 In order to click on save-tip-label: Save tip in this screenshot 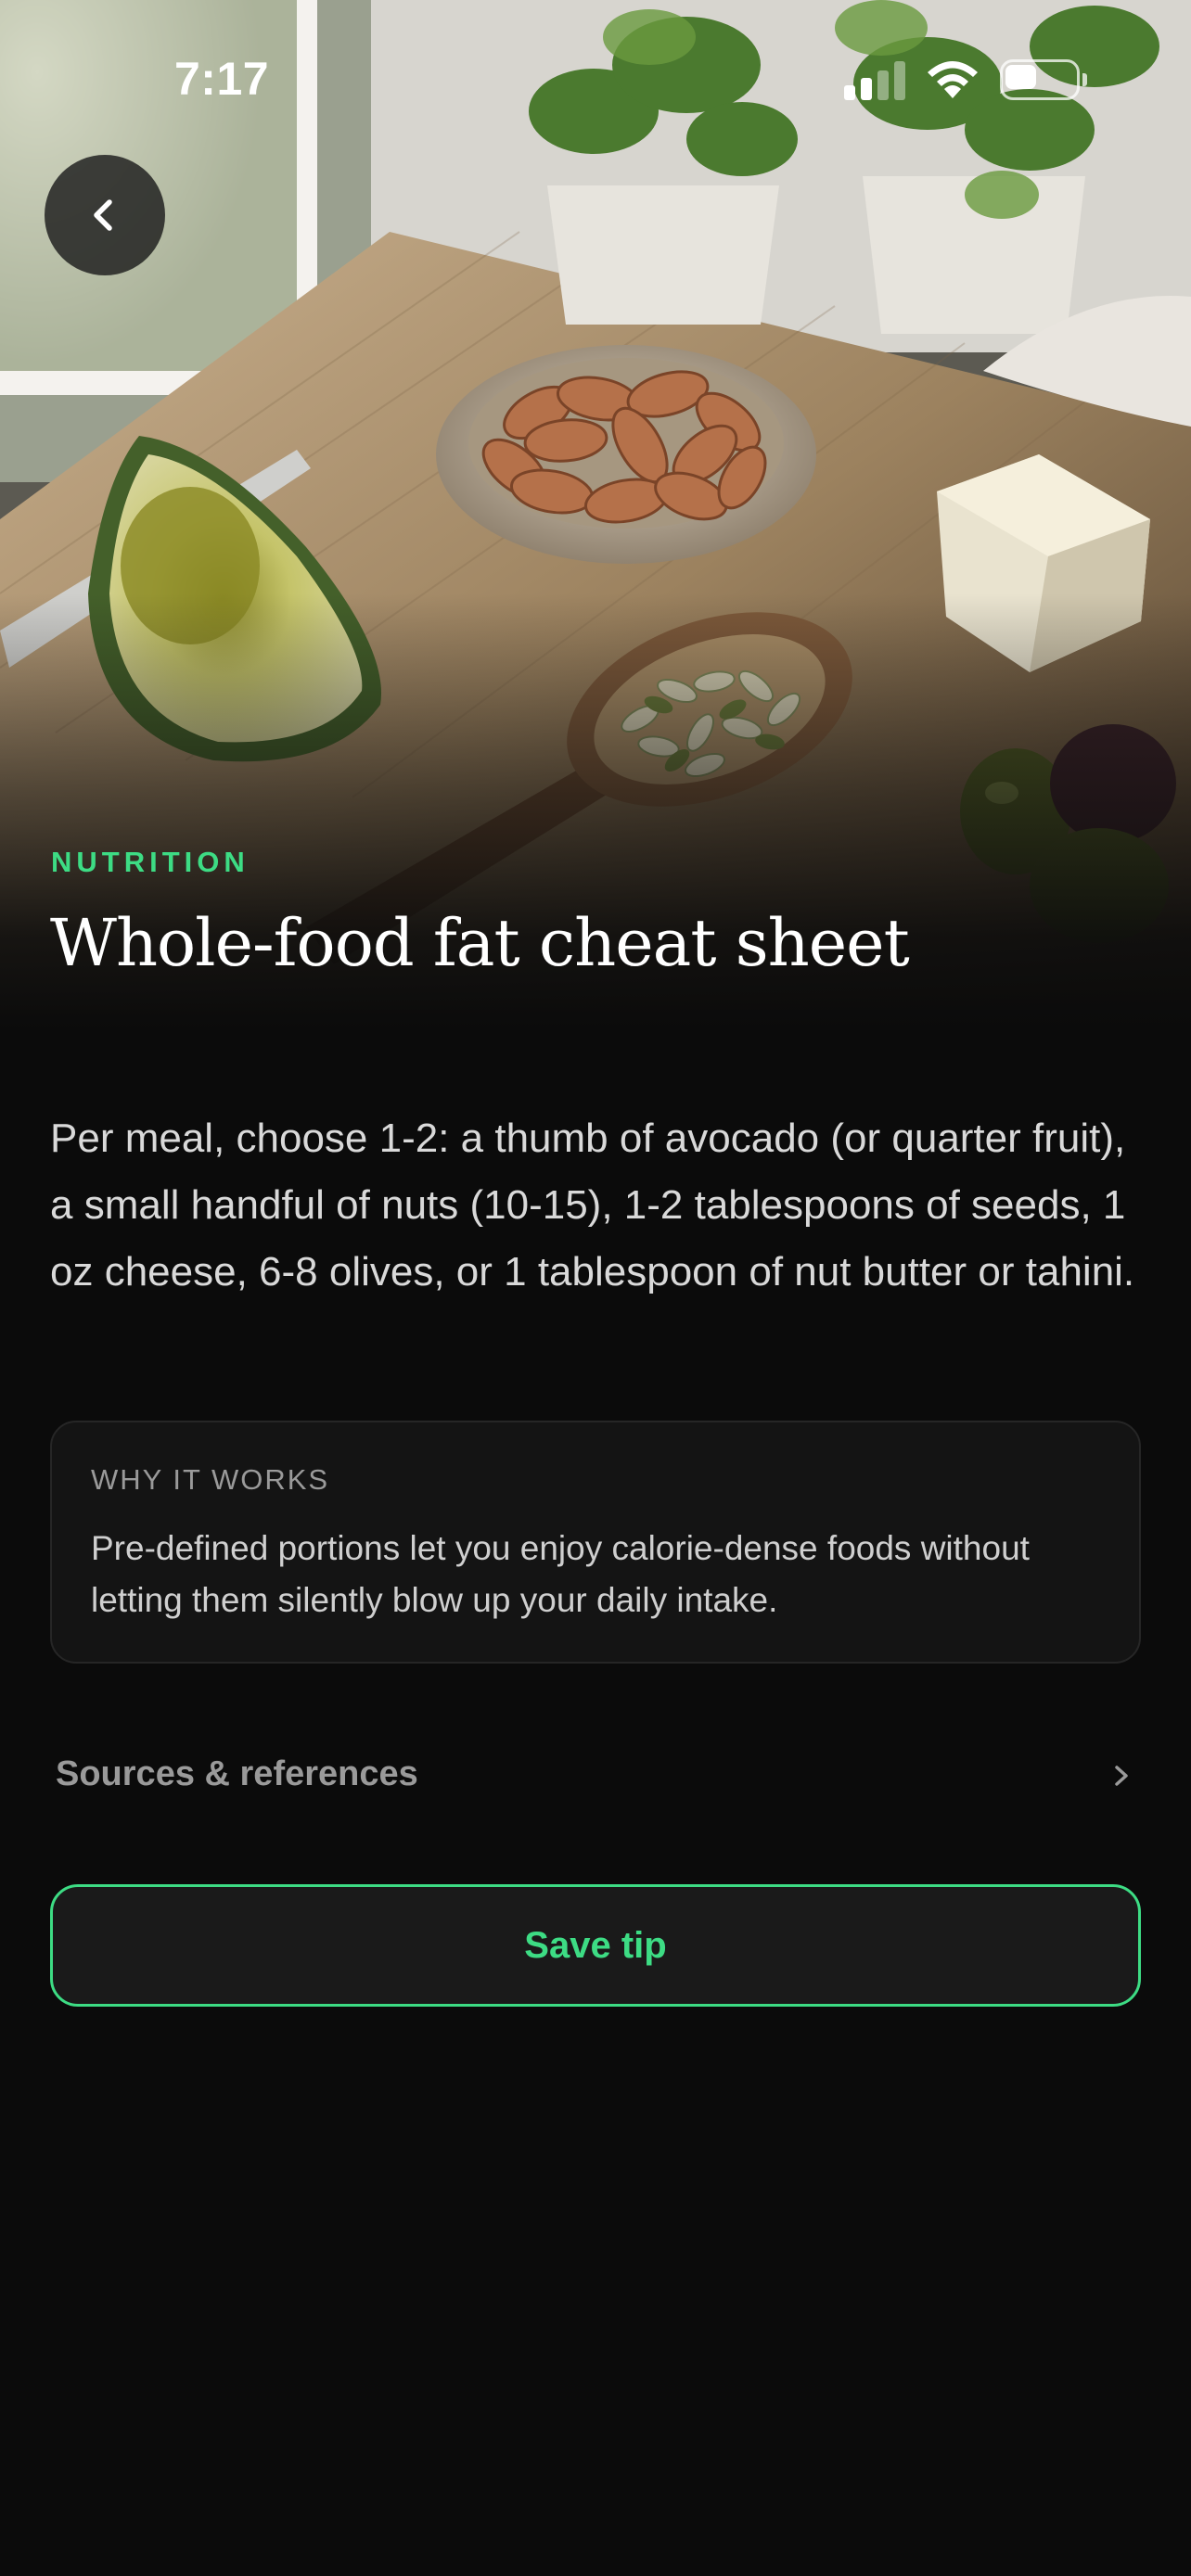, I will do `click(595, 1945)`.